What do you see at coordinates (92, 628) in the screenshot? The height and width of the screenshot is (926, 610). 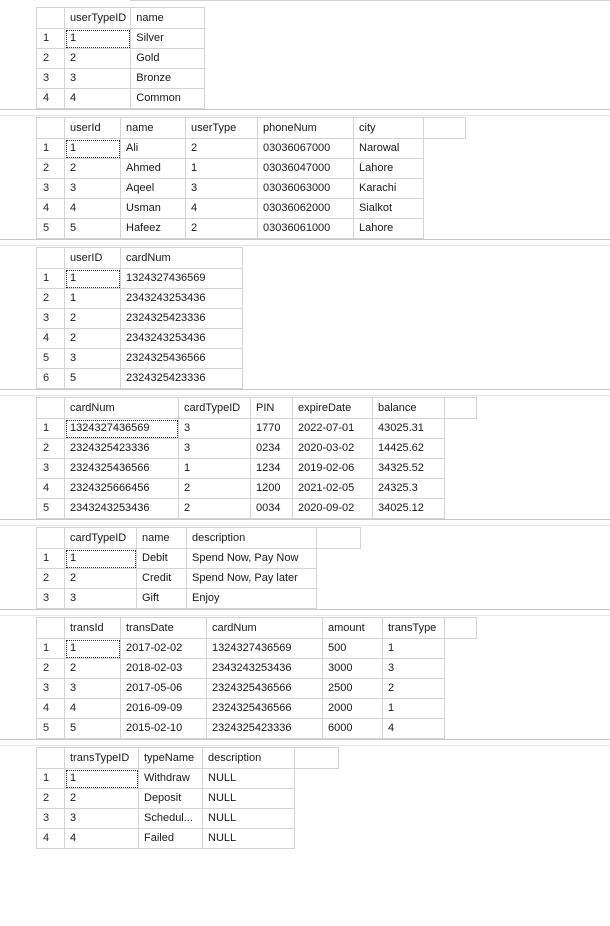 I see `column-header-transId: transId` at bounding box center [92, 628].